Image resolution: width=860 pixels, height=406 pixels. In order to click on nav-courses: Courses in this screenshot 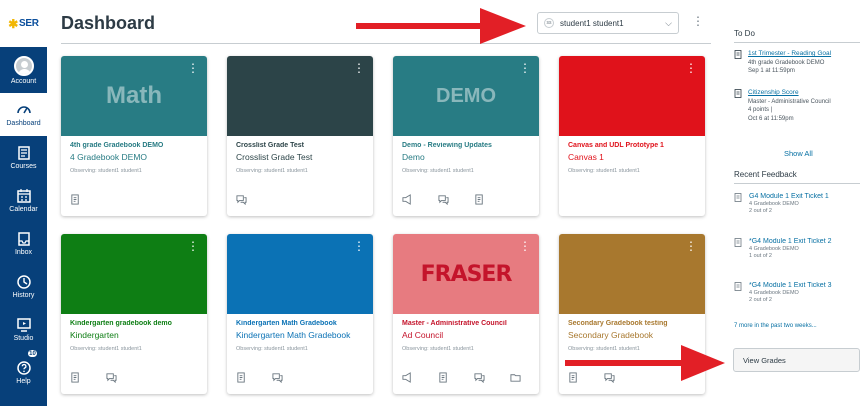, I will do `click(23, 157)`.